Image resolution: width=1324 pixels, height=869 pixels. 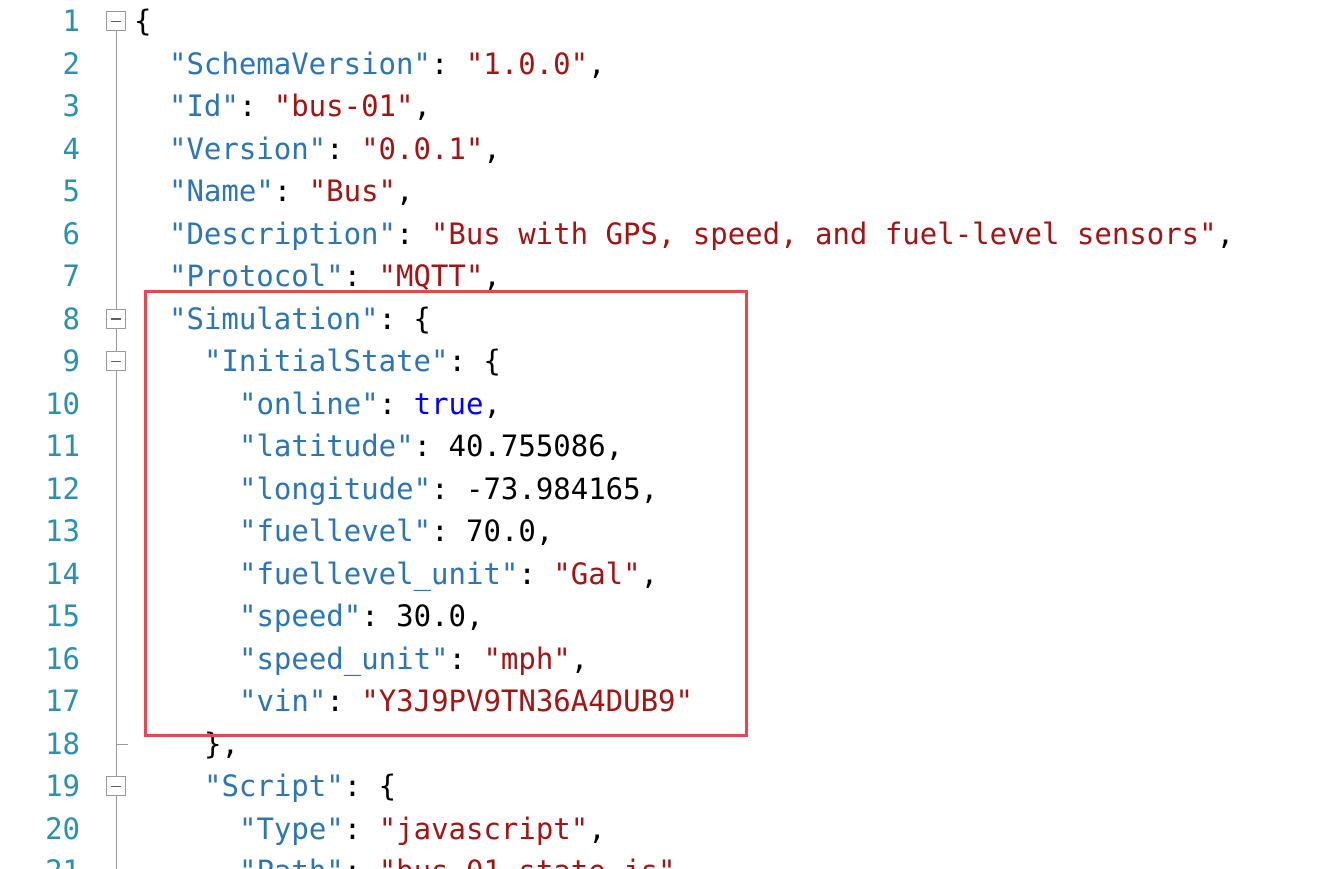 What do you see at coordinates (662, 191) in the screenshot?
I see `code-line: 5 "Name": "Bus",` at bounding box center [662, 191].